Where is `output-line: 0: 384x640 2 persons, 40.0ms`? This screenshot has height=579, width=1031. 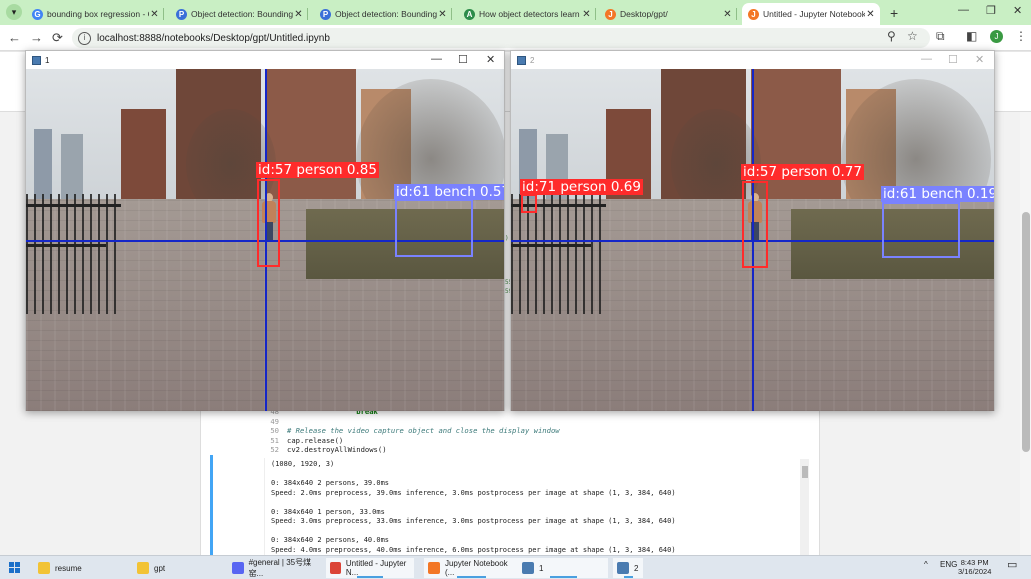
output-line: 0: 384x640 2 persons, 40.0ms is located at coordinates (330, 540).